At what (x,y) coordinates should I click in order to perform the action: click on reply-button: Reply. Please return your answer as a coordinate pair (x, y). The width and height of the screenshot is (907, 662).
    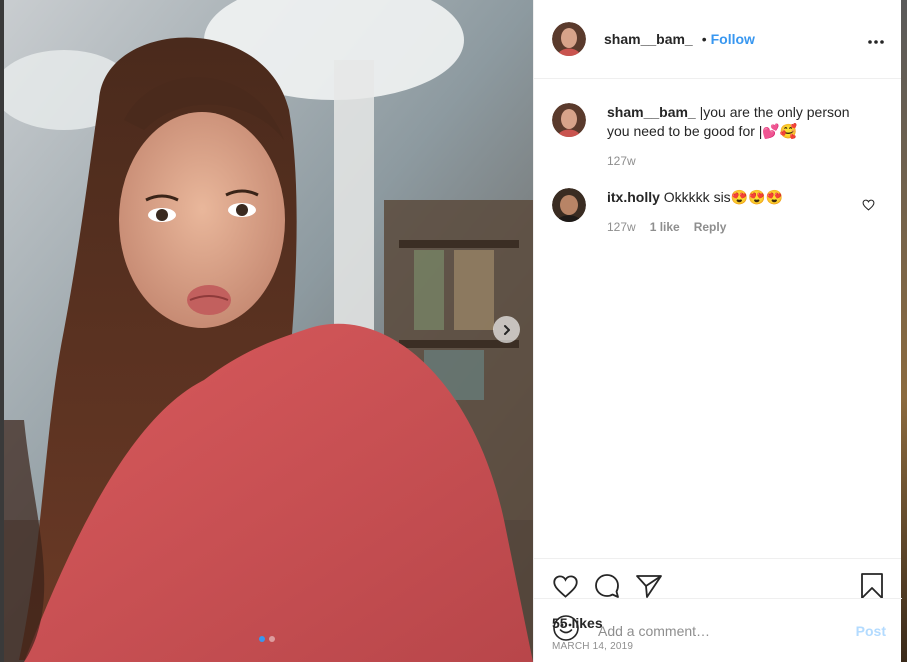
    Looking at the image, I should click on (710, 227).